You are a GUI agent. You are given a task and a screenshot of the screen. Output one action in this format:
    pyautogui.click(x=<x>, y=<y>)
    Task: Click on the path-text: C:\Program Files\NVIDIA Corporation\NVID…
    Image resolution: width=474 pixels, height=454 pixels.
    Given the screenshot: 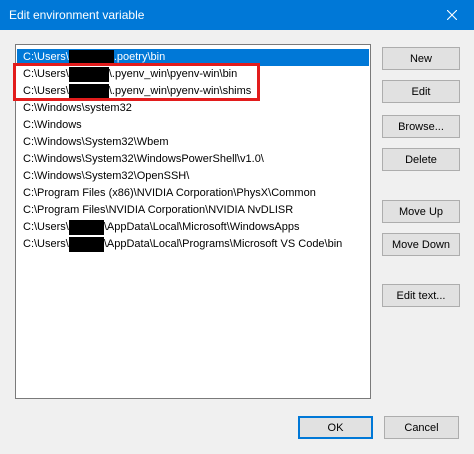 What is the action you would take?
    pyautogui.click(x=158, y=210)
    